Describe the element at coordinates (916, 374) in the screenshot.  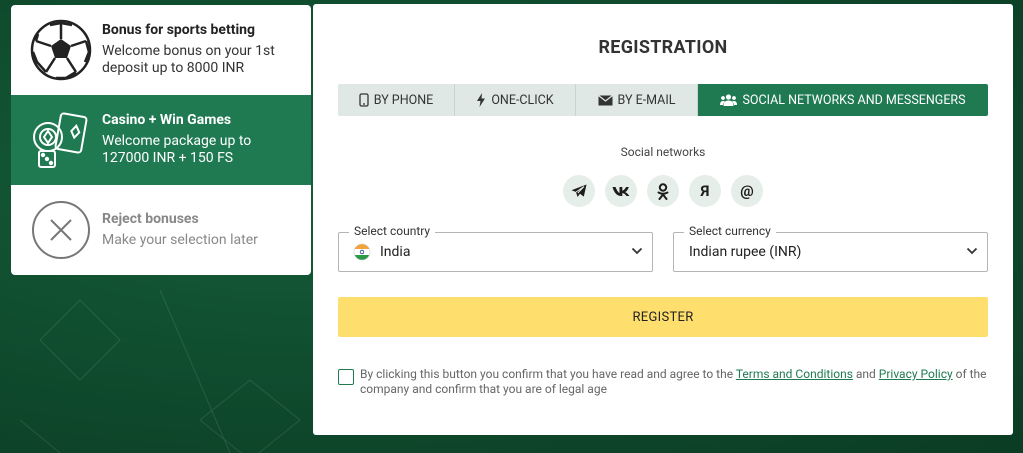
I see `privacy-policy-link: Privacy Policy` at that location.